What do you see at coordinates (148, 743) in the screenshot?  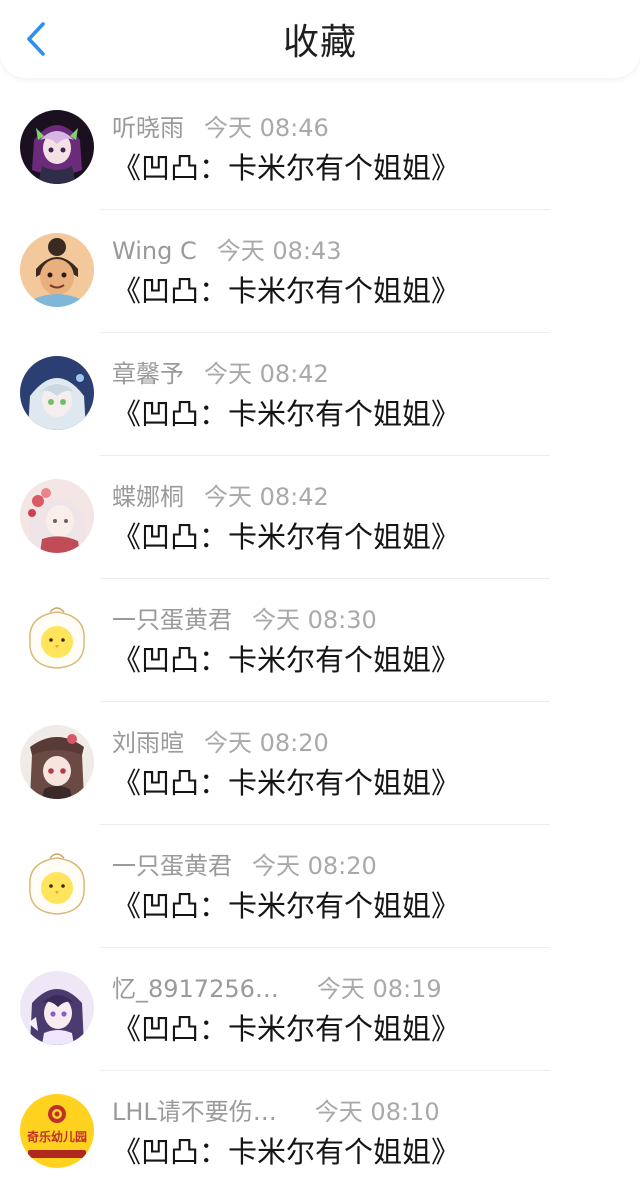 I see `username: 刘雨暄` at bounding box center [148, 743].